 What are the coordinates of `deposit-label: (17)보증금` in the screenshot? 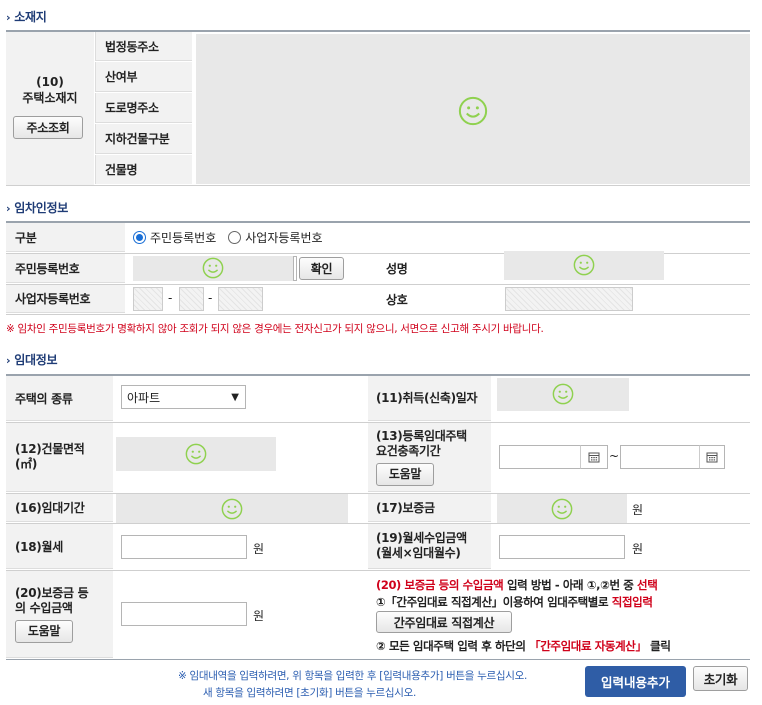 It's located at (429, 508).